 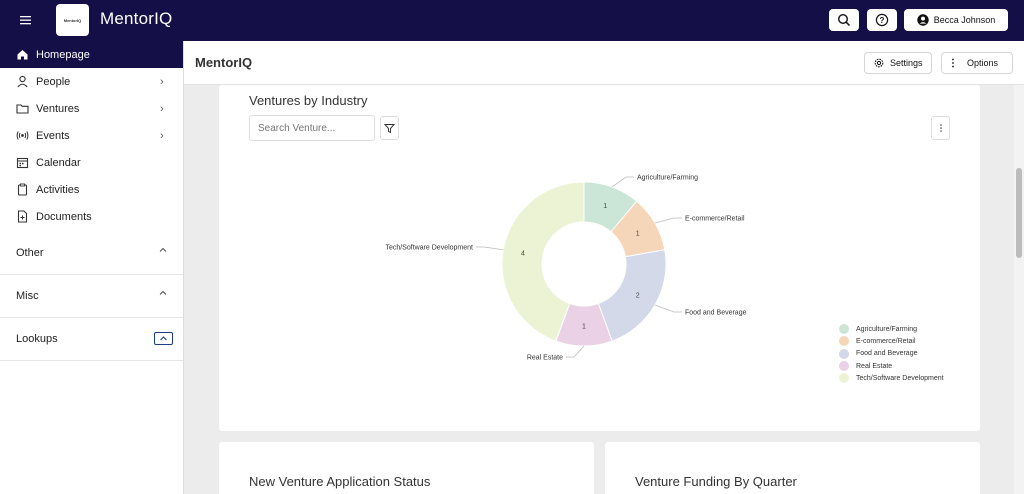 I want to click on sidebar-item-label: Documents, so click(x=64, y=216).